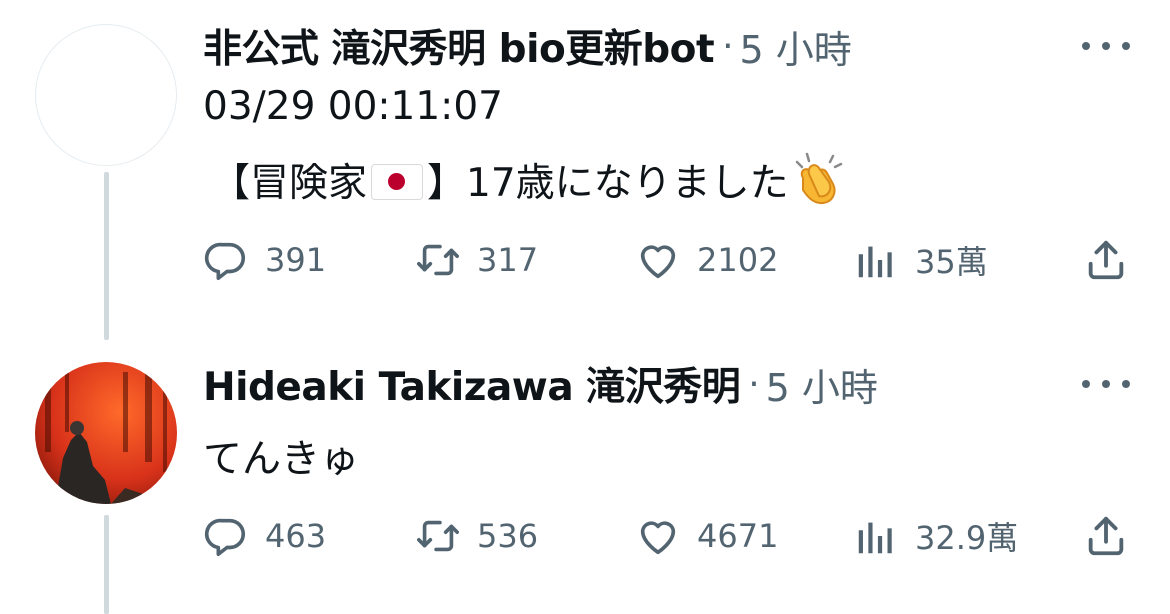 Image resolution: width=1170 pixels, height=614 pixels. What do you see at coordinates (508, 536) in the screenshot?
I see `retweet-count: 536` at bounding box center [508, 536].